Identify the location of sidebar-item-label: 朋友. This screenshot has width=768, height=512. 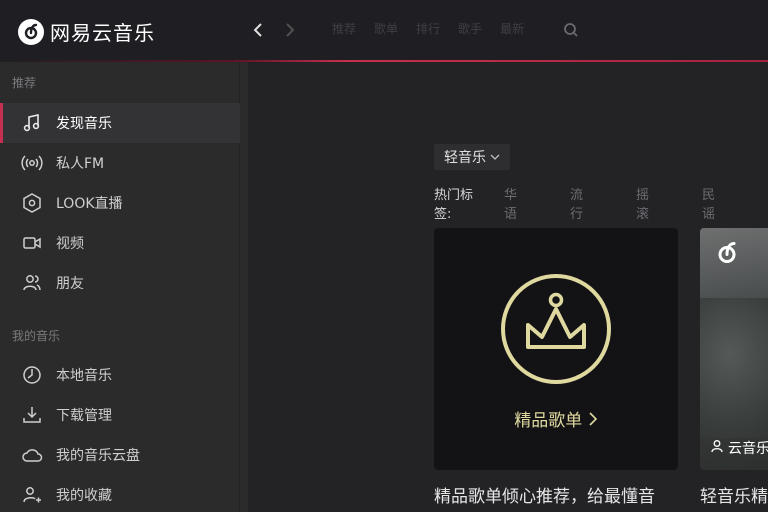
(70, 284).